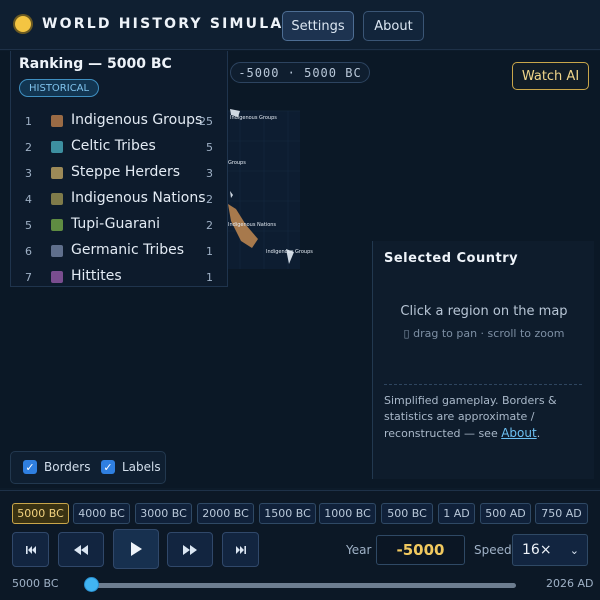  Describe the element at coordinates (28, 147) in the screenshot. I see `rank-number: 2` at that location.